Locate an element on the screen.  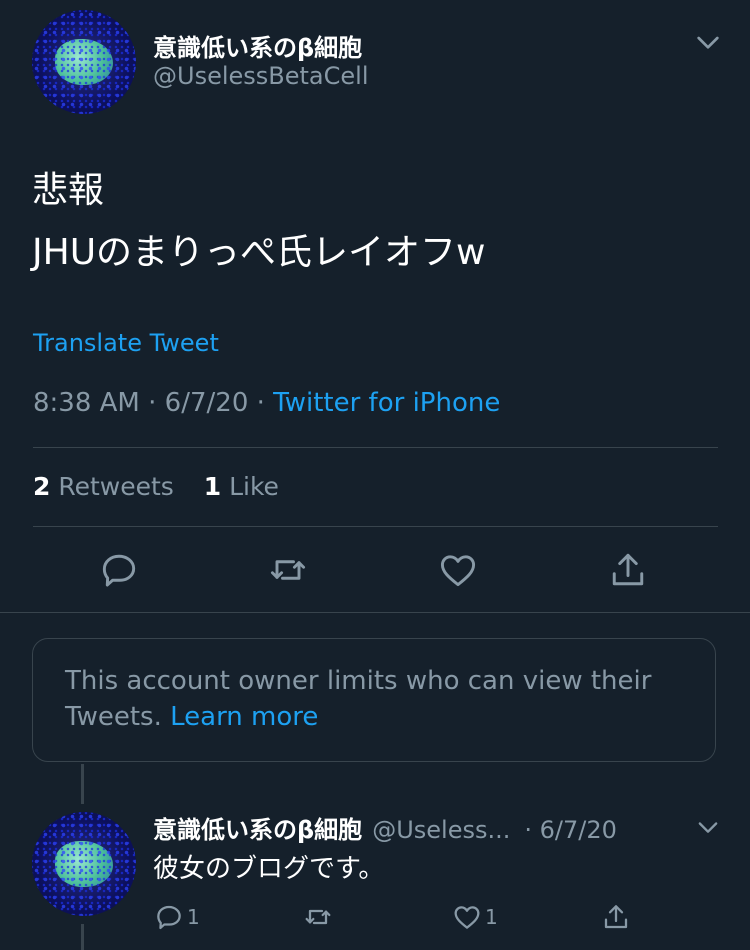
reply-retweet-button is located at coordinates (318, 917).